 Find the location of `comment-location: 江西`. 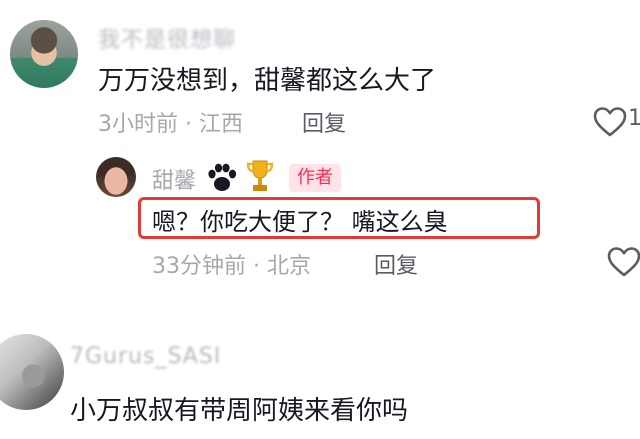

comment-location: 江西 is located at coordinates (220, 124).